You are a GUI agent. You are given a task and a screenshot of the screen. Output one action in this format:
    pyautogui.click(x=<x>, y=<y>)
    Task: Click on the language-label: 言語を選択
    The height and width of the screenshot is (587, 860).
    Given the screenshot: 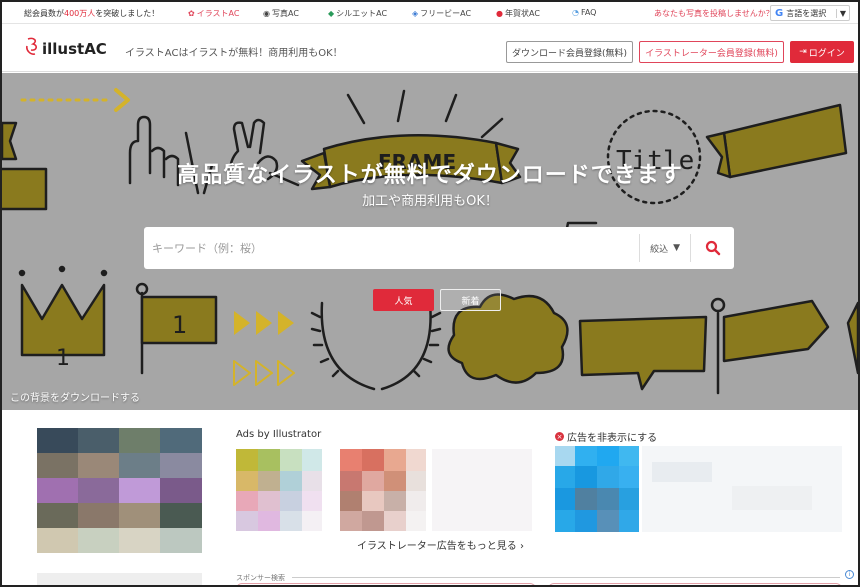 What is the action you would take?
    pyautogui.click(x=806, y=13)
    